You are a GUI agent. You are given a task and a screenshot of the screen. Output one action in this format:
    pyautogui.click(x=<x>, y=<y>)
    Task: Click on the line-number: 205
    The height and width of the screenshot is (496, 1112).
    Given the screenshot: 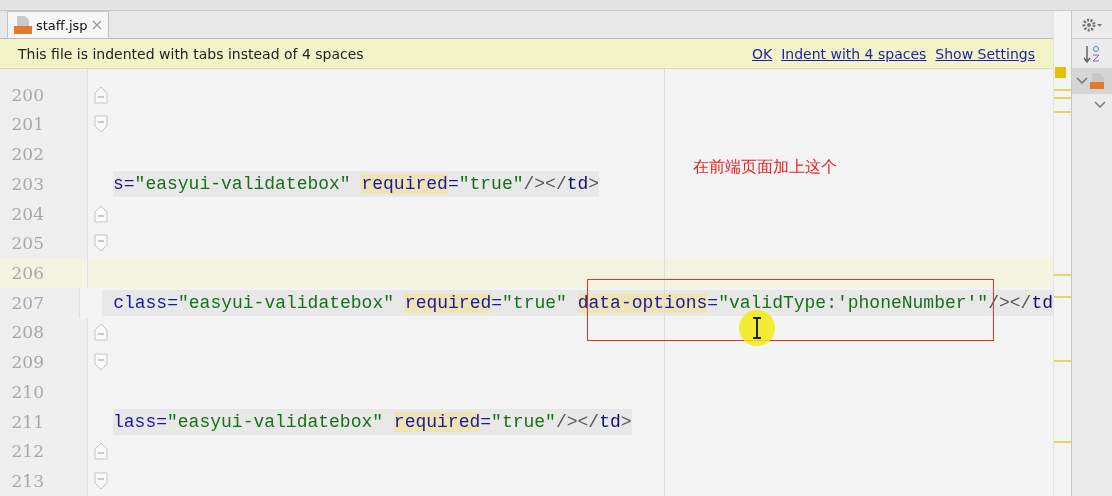 What is the action you would take?
    pyautogui.click(x=27, y=243)
    